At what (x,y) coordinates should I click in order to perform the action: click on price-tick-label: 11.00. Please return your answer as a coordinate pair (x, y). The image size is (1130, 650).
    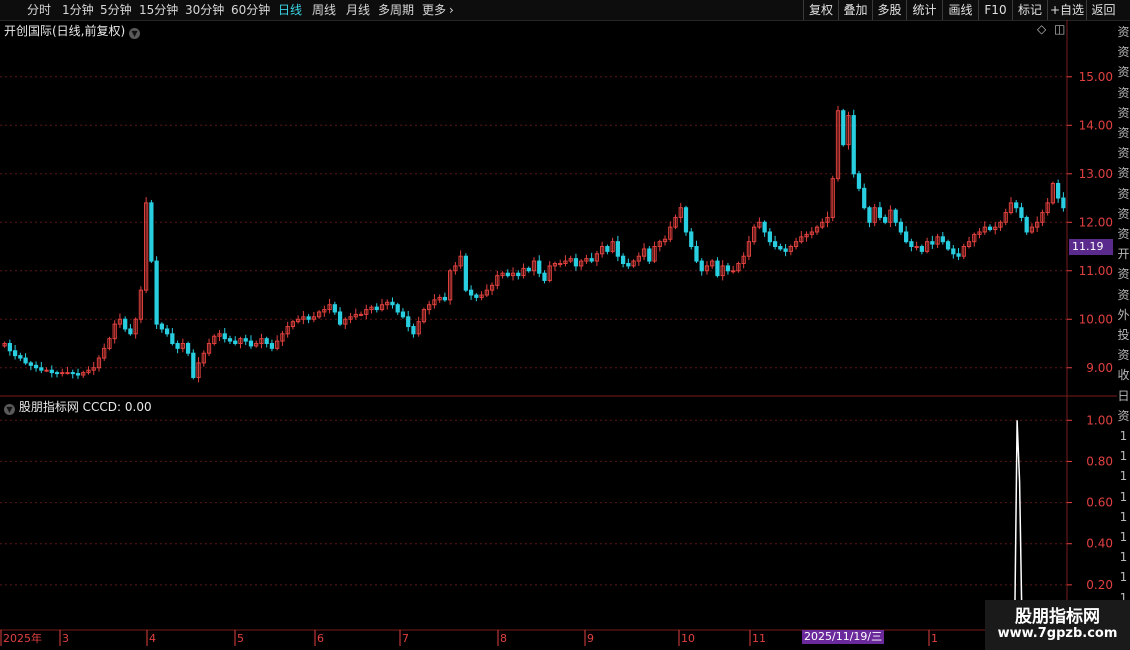
    Looking at the image, I should click on (1096, 271).